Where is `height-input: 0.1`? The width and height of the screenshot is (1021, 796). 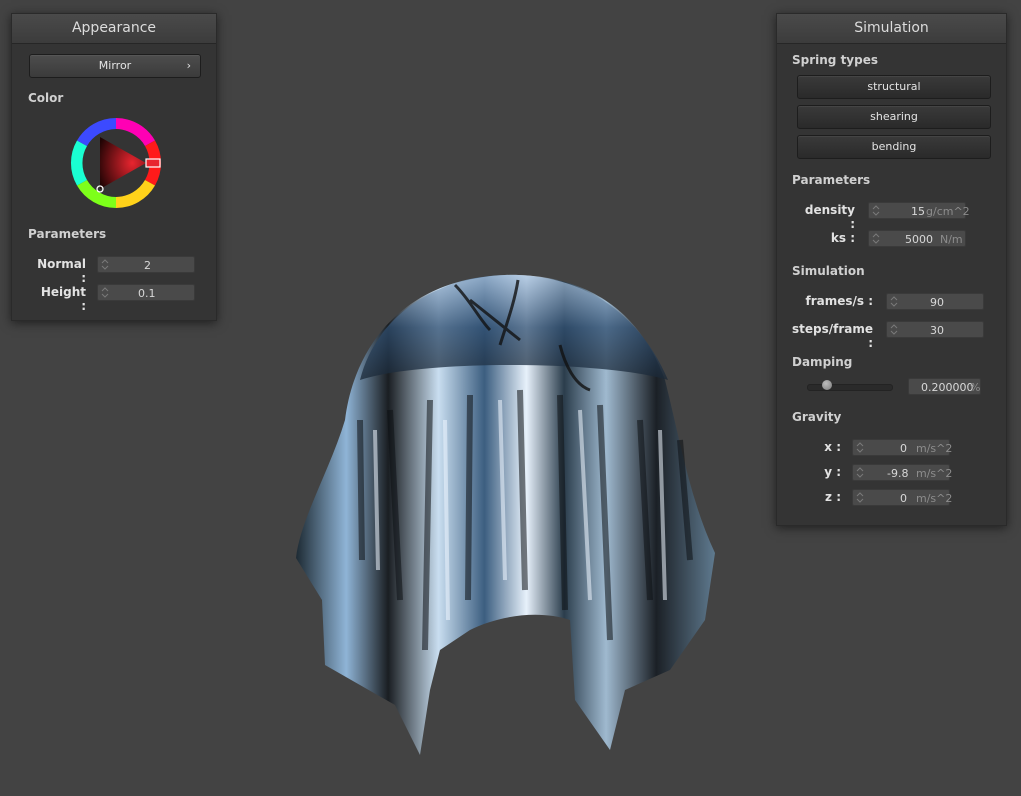
height-input: 0.1 is located at coordinates (146, 292).